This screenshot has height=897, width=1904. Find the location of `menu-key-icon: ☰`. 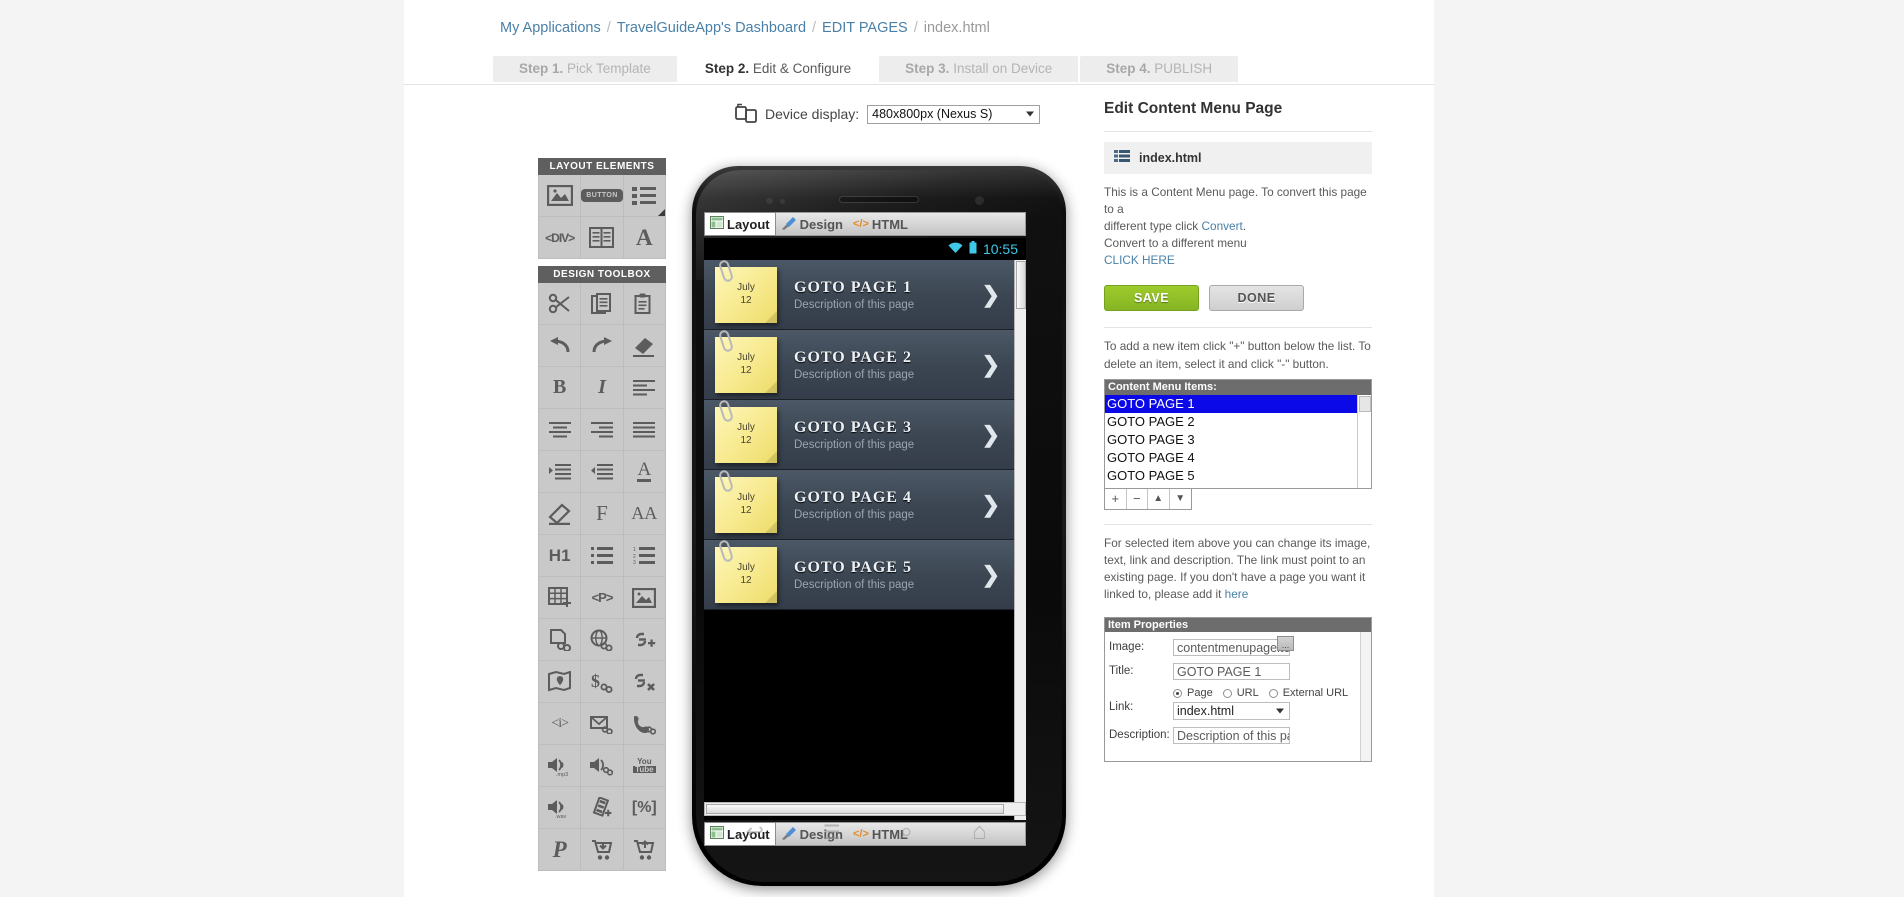

menu-key-icon: ☰ is located at coordinates (832, 832).